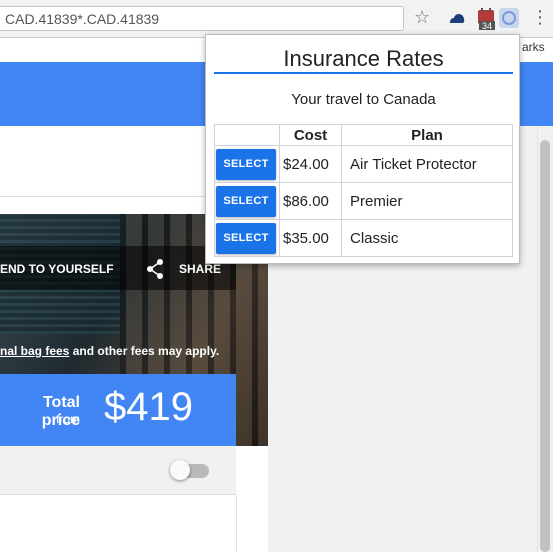 This screenshot has height=552, width=553. What do you see at coordinates (363, 99) in the screenshot?
I see `popup-subtitle: Your travel to Canada` at bounding box center [363, 99].